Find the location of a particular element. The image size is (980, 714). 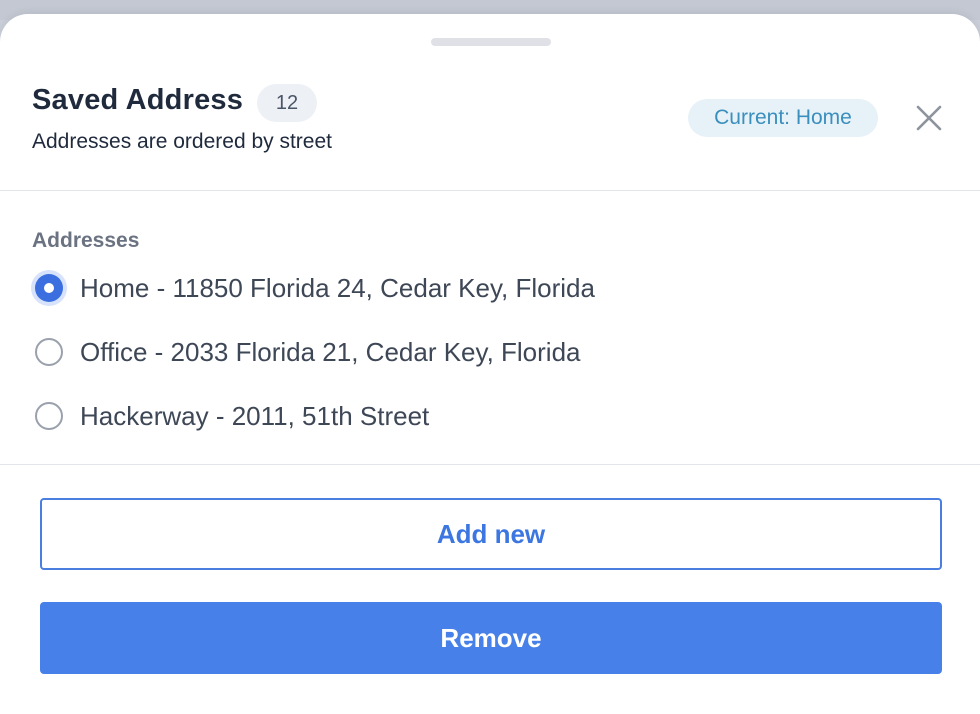

address-count-badge: 12 is located at coordinates (287, 103).